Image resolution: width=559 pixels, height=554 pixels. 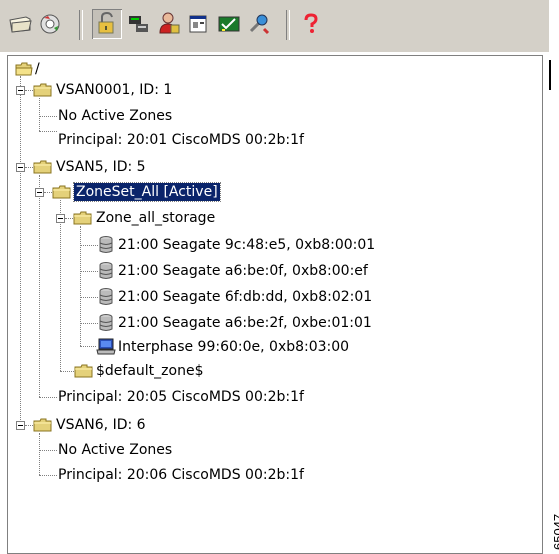 I want to click on user-security-button, so click(x=169, y=24).